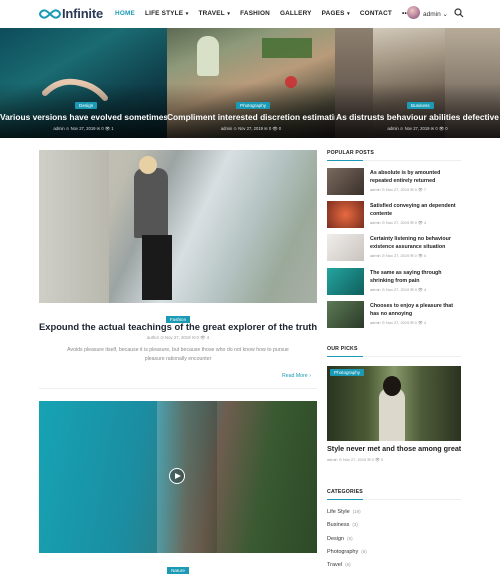  What do you see at coordinates (178, 226) in the screenshot?
I see `post-image` at bounding box center [178, 226].